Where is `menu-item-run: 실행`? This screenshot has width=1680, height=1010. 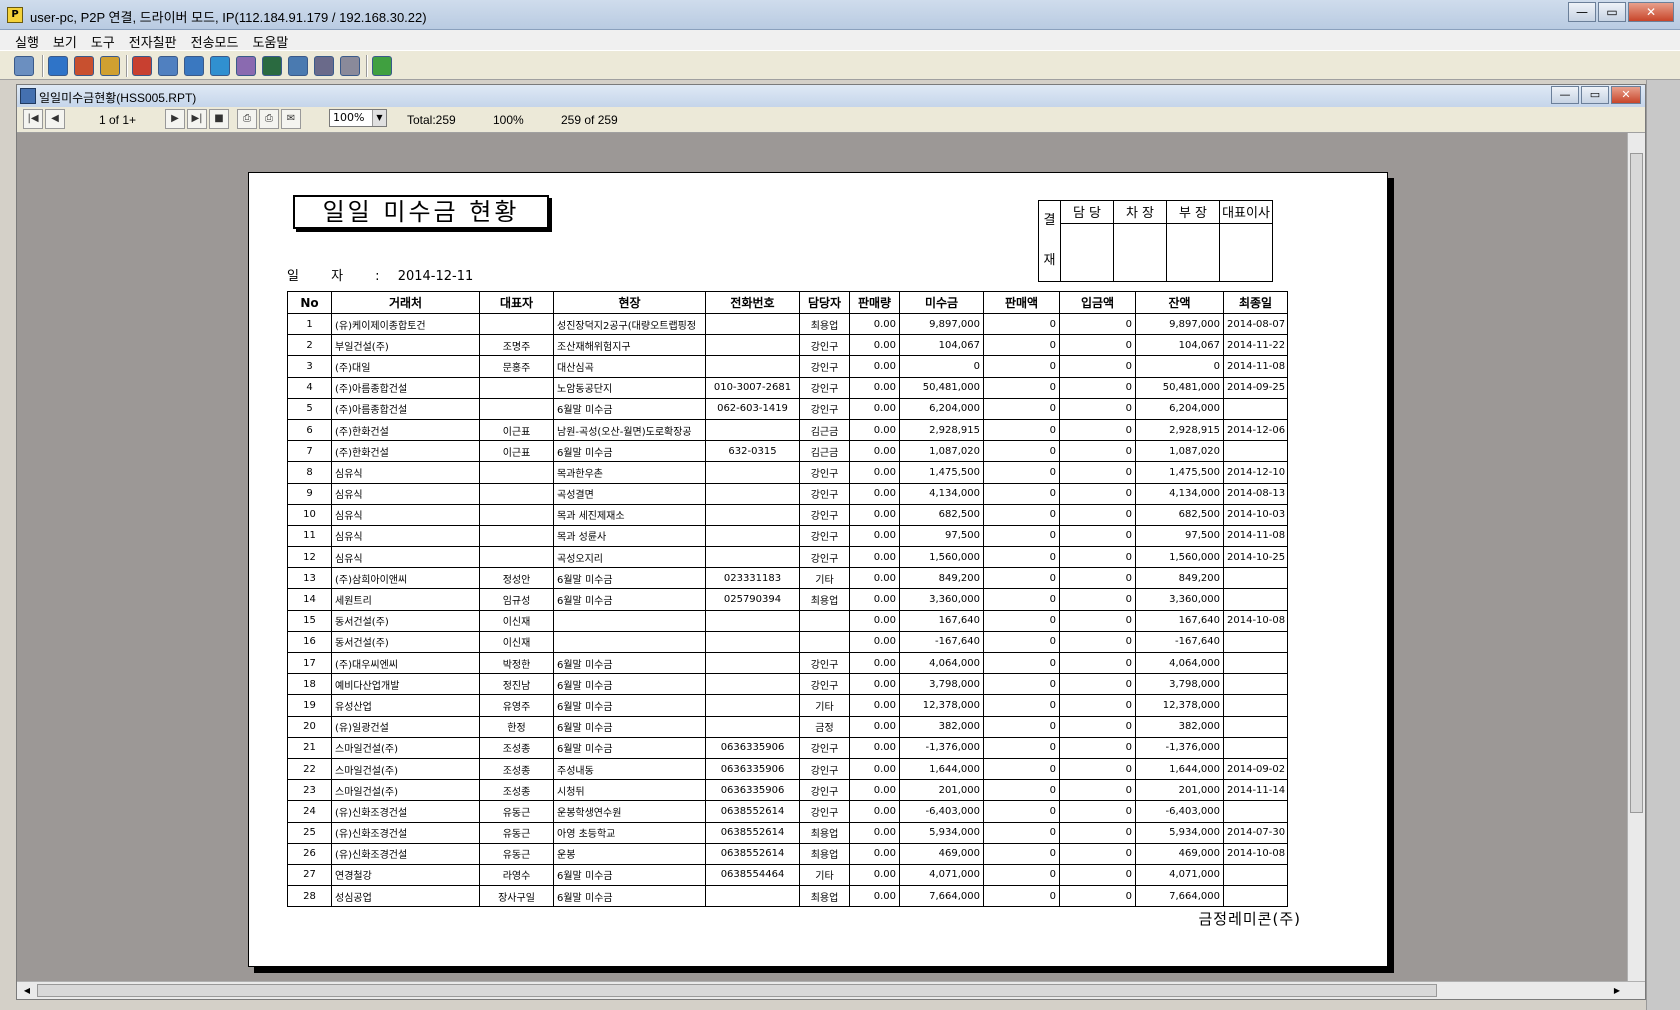
menu-item-run: 실행 is located at coordinates (27, 40).